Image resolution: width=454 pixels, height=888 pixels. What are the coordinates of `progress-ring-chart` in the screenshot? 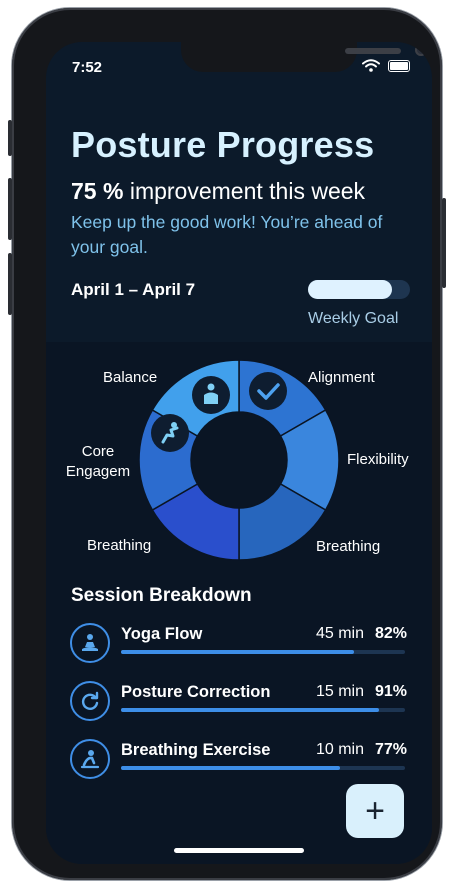 It's located at (239, 460).